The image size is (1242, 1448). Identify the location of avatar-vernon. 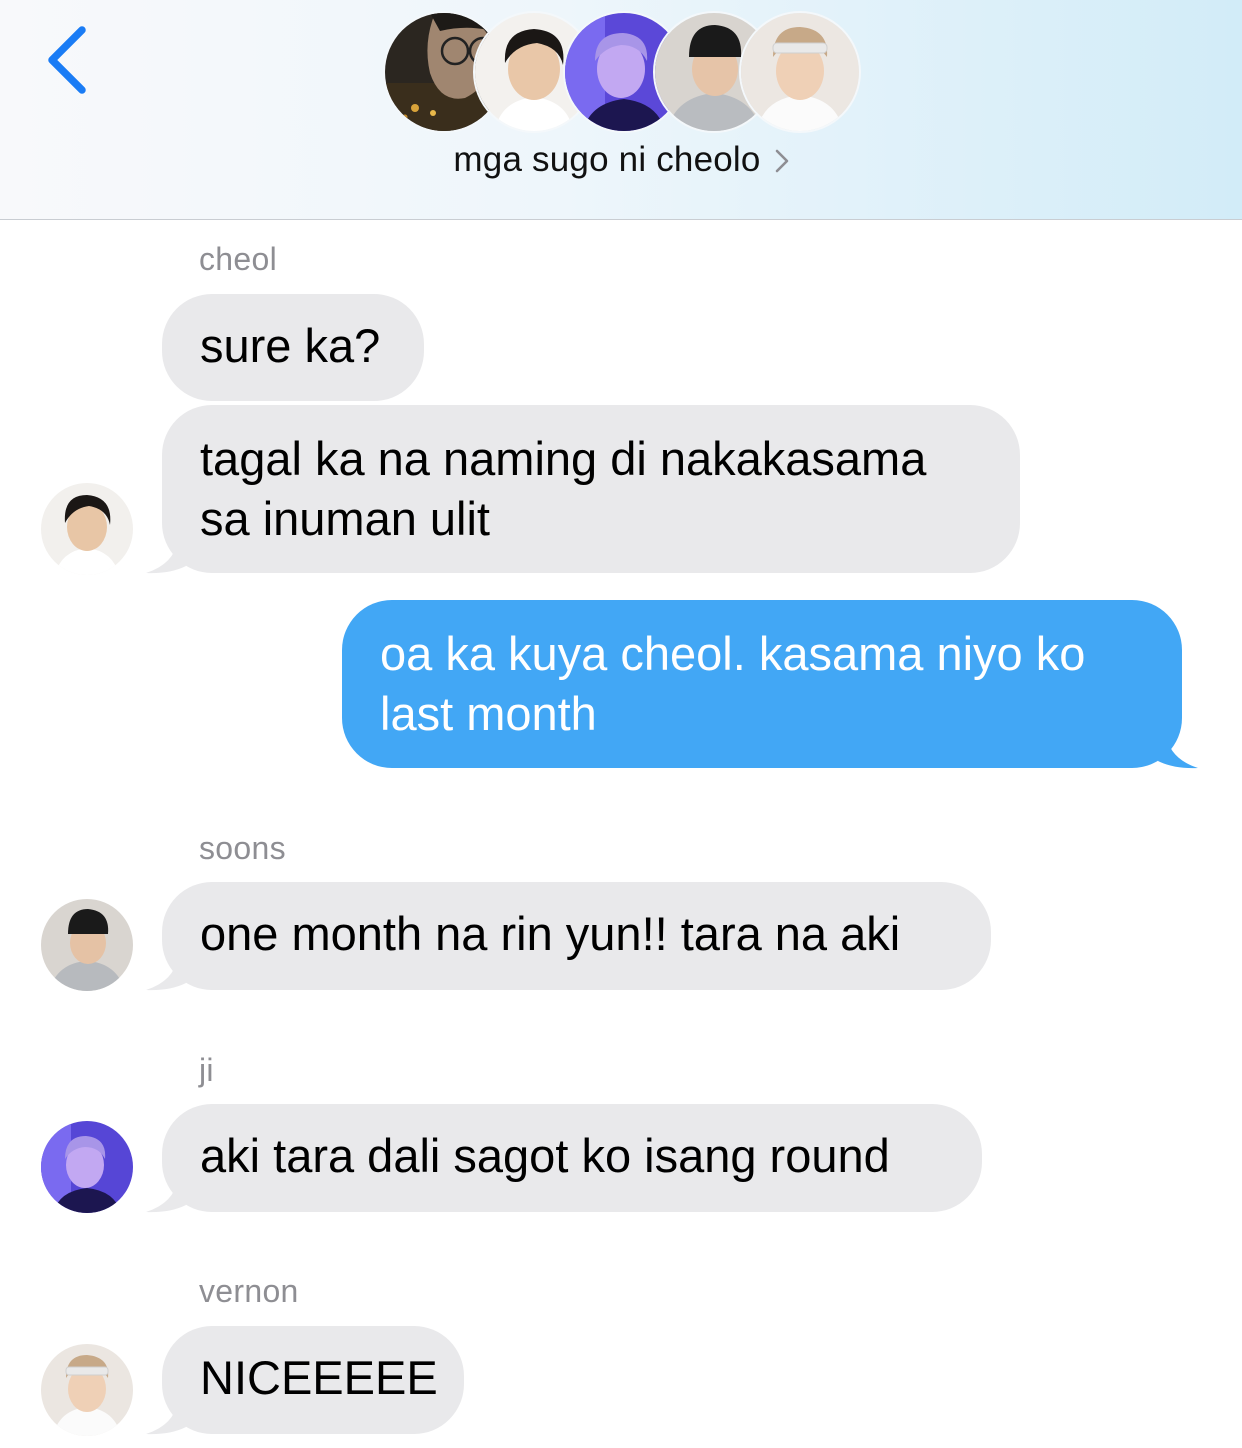
(87, 1390).